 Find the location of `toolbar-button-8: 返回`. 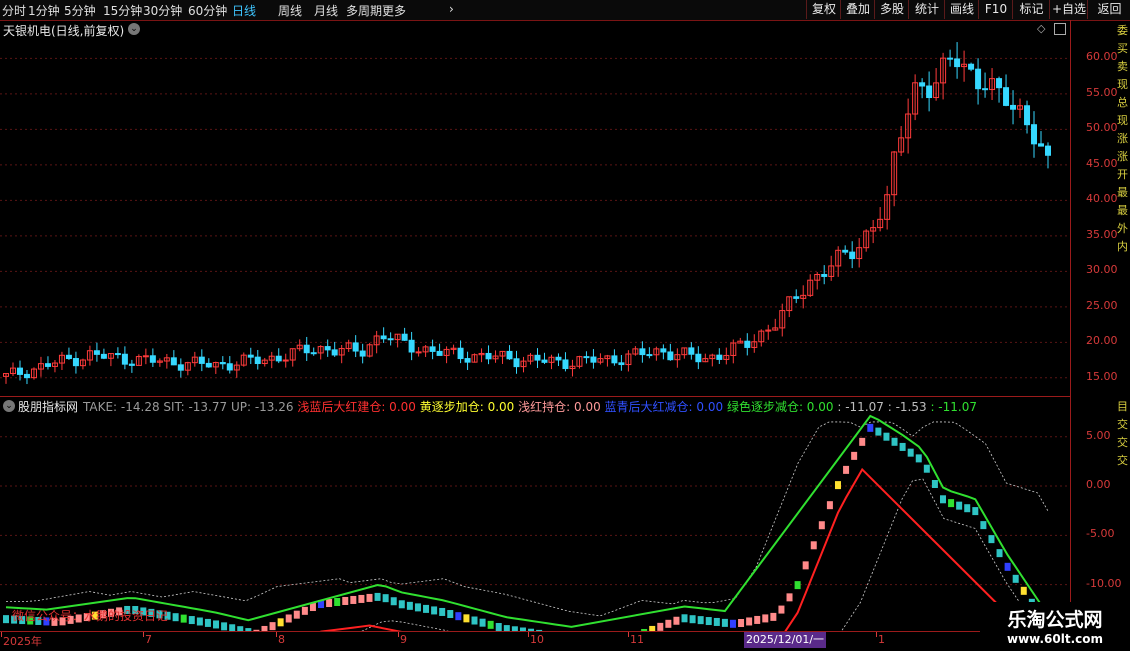

toolbar-button-8: 返回 is located at coordinates (1108, 9).